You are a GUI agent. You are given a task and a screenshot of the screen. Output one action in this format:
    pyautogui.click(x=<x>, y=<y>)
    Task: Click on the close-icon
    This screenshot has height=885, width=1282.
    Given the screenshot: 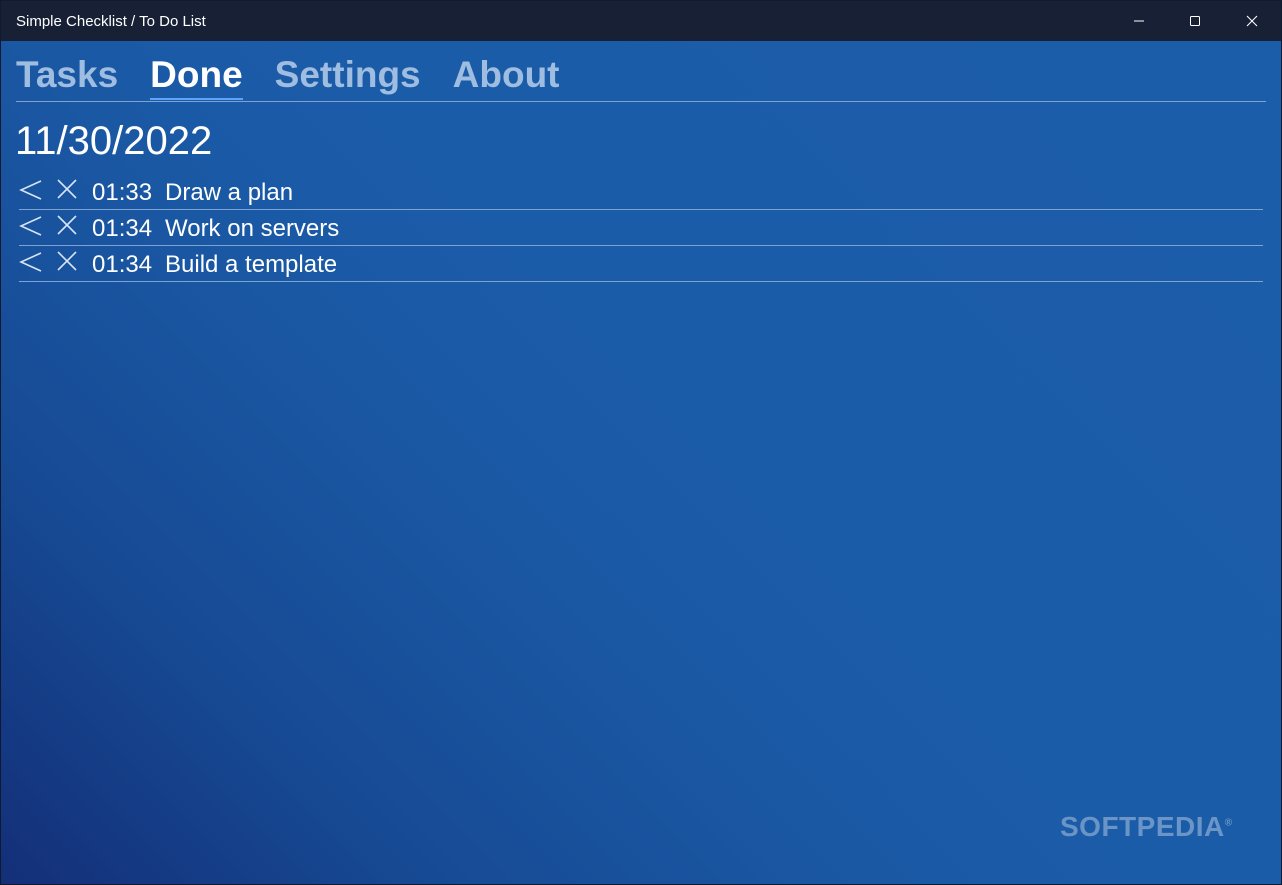 What is the action you would take?
    pyautogui.click(x=1252, y=21)
    